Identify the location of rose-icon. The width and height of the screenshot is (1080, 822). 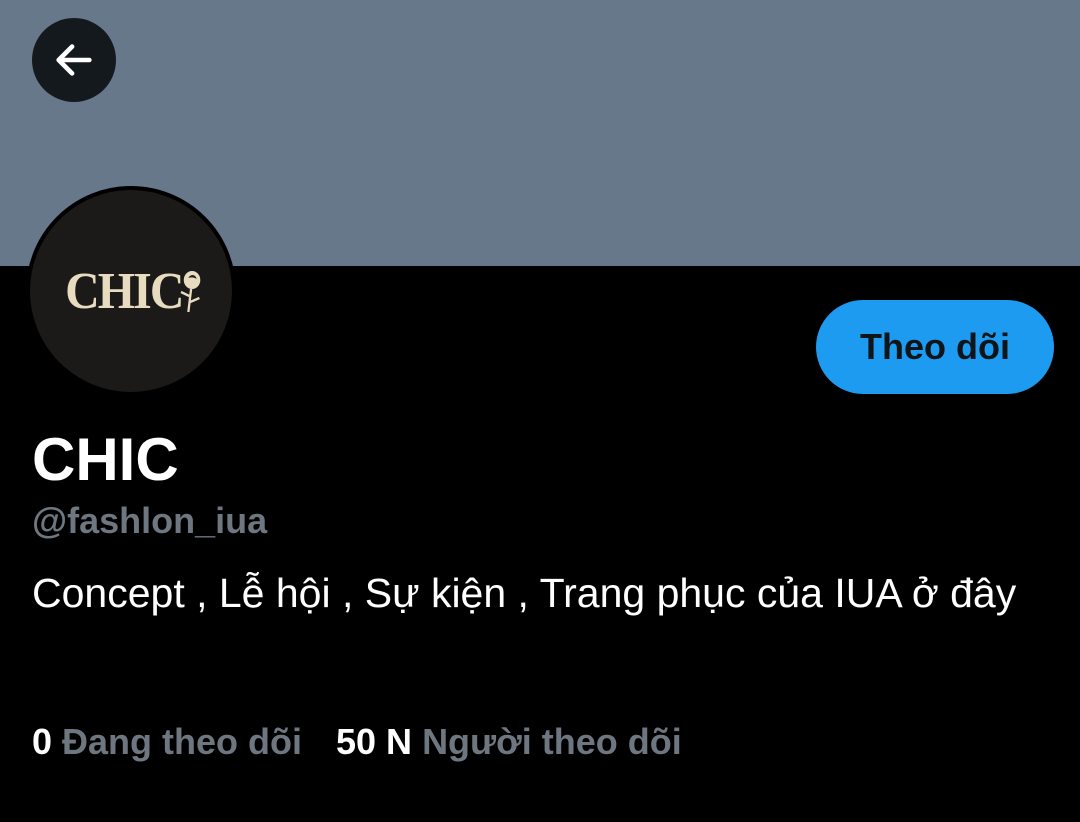
(190, 292).